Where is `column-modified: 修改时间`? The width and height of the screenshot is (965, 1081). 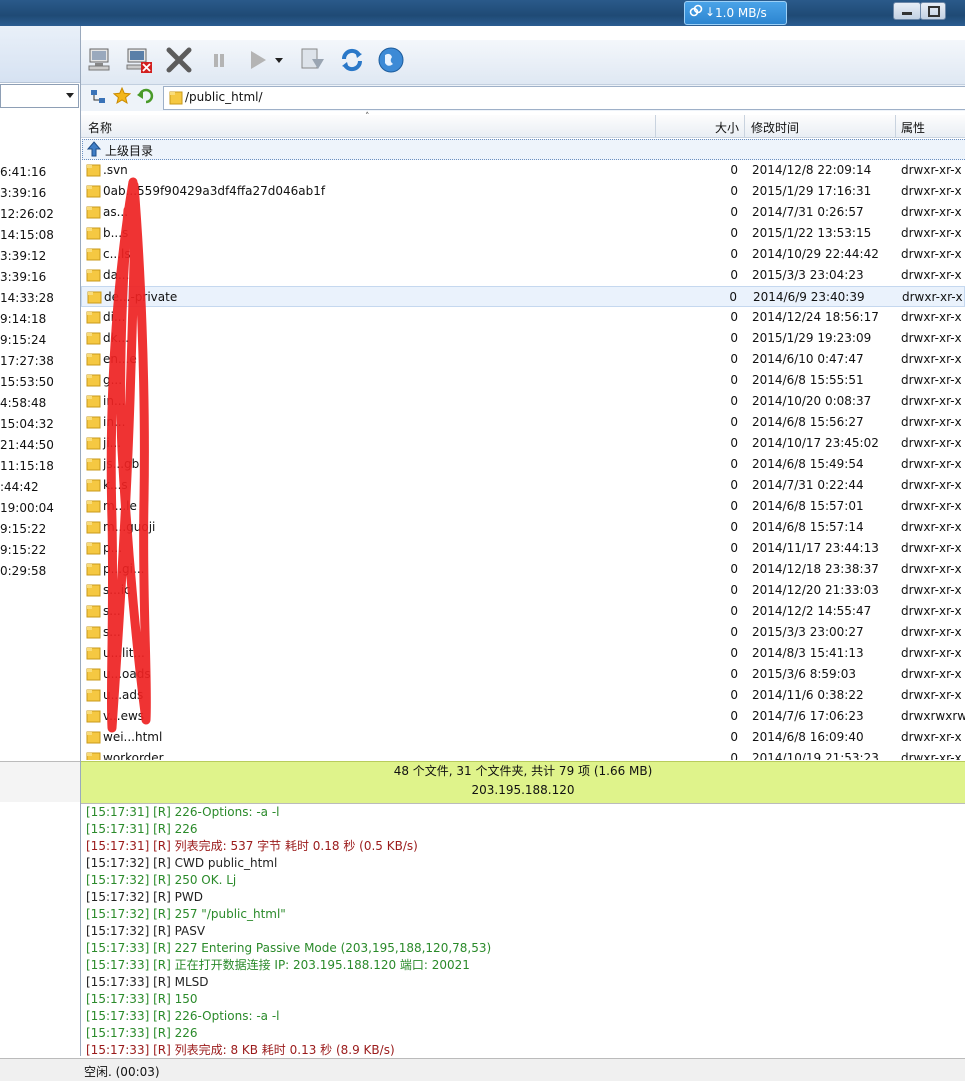
column-modified: 修改时间 is located at coordinates (775, 127).